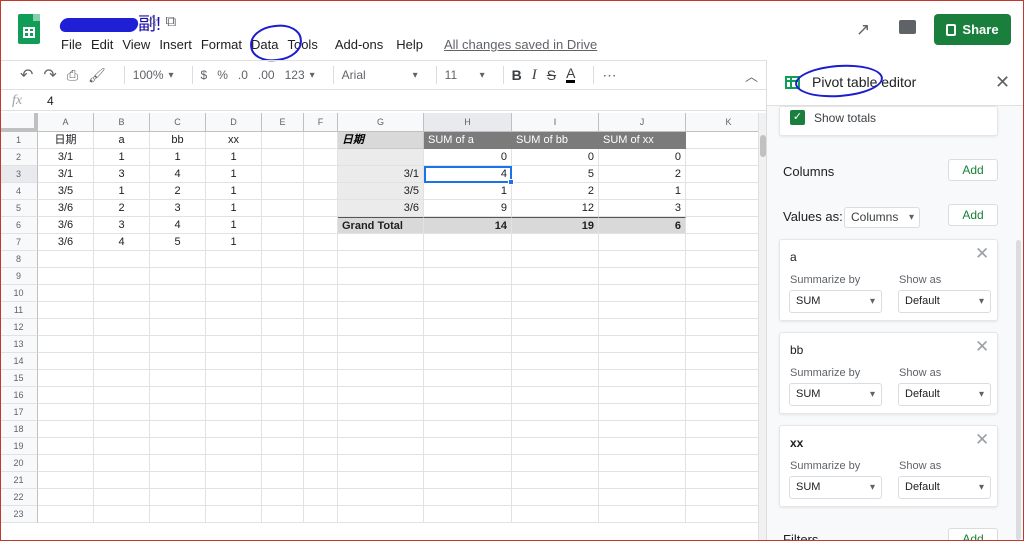 The height and width of the screenshot is (541, 1024). What do you see at coordinates (381, 191) in the screenshot?
I see `pivot-data-cell: 3/5` at bounding box center [381, 191].